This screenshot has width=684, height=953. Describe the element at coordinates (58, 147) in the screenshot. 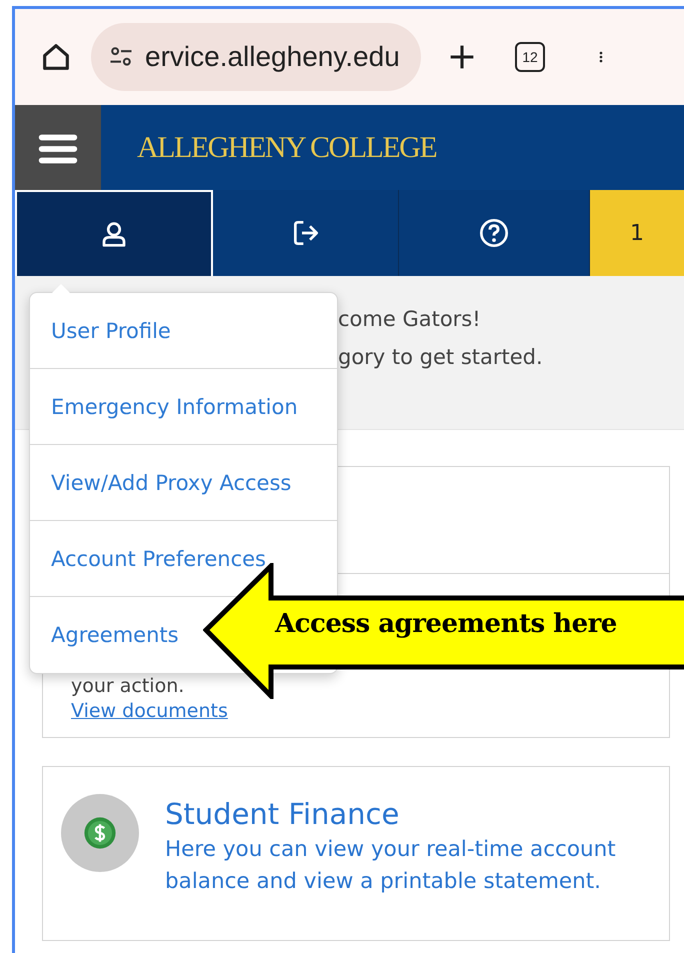

I see `menu-button` at that location.